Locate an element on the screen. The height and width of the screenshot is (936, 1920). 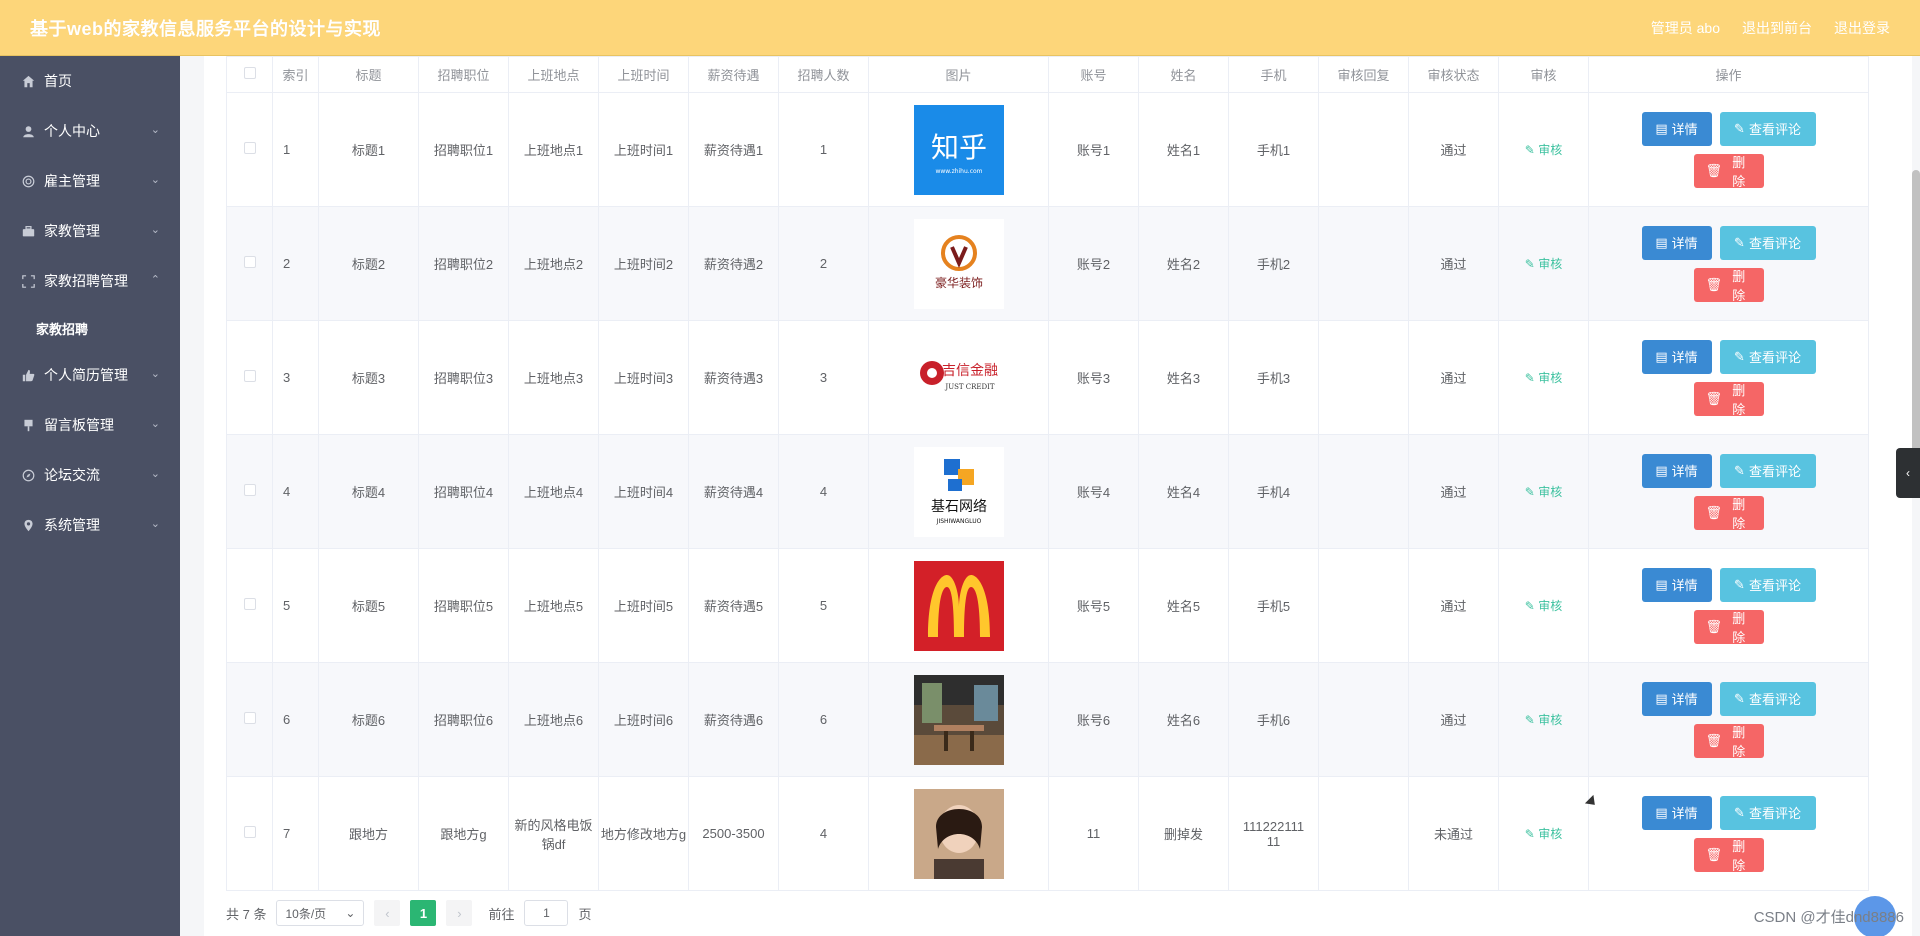
select-all-checkbox is located at coordinates (249, 73).